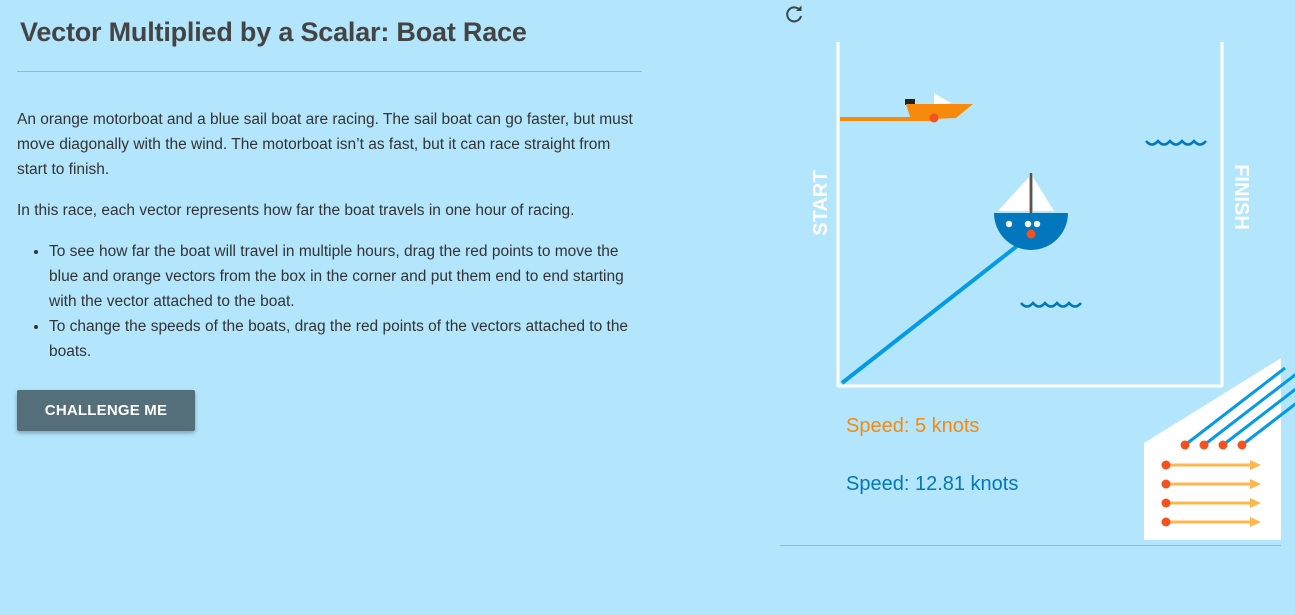 The height and width of the screenshot is (615, 1295). Describe the element at coordinates (273, 32) in the screenshot. I see `page-title: Vector Multiplied by a Scalar: Boat Race` at that location.